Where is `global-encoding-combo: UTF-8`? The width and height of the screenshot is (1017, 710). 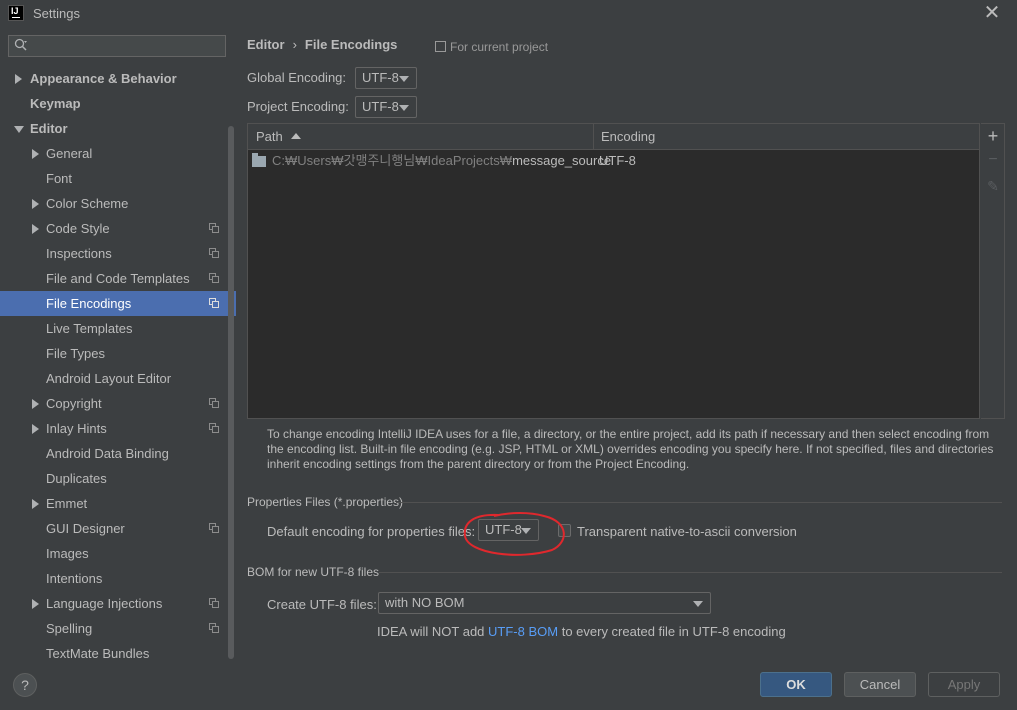
global-encoding-combo: UTF-8 is located at coordinates (386, 78).